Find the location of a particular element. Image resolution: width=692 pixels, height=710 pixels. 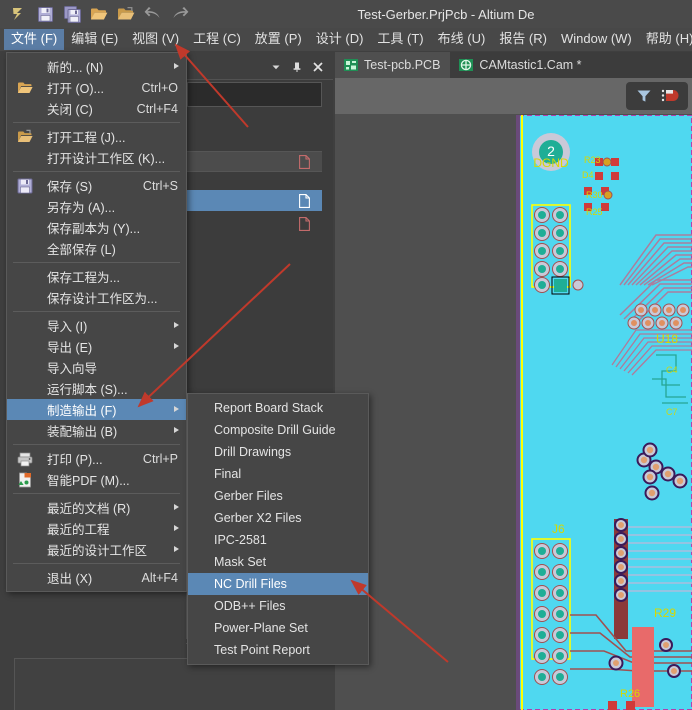

file-menu-item-label: 导入向导 is located at coordinates (72, 369).